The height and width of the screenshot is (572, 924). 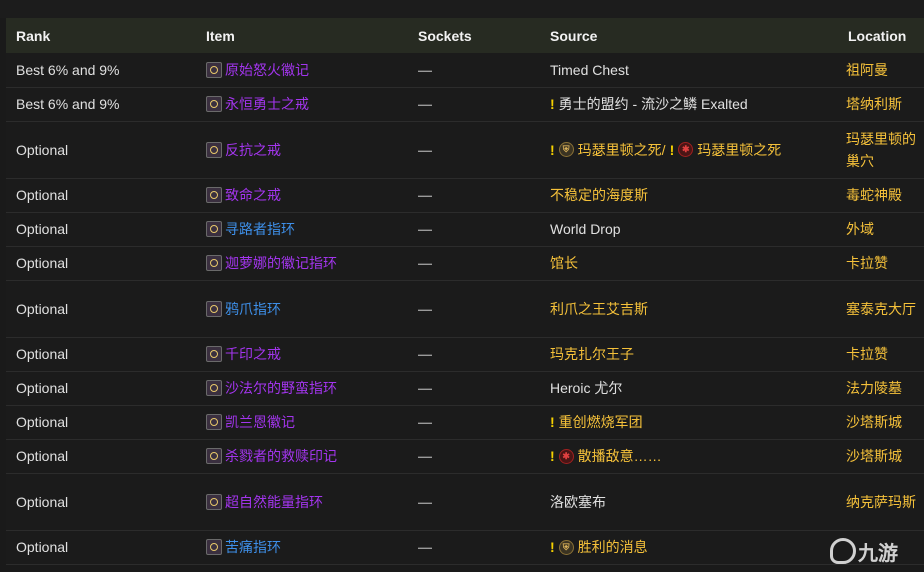 What do you see at coordinates (592, 354) in the screenshot?
I see `source-link: 玛克扎尔王子` at bounding box center [592, 354].